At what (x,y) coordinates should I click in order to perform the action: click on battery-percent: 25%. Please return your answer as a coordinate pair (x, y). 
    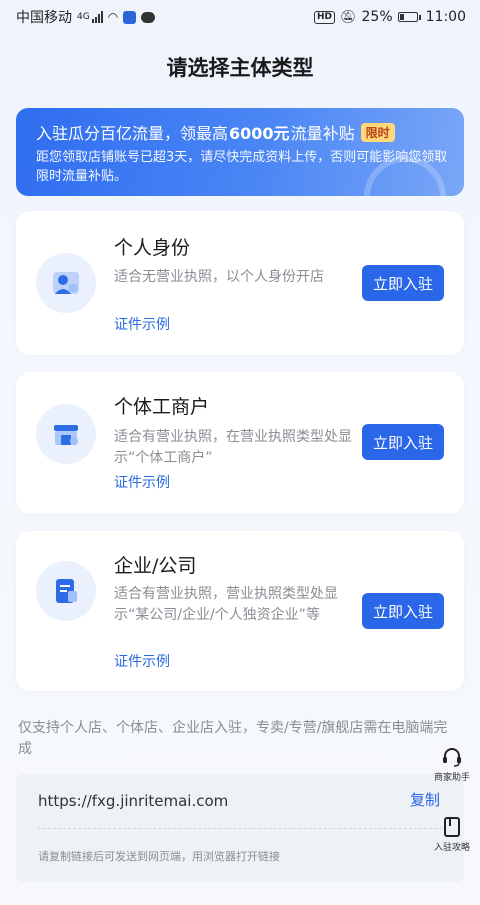
    Looking at the image, I should click on (377, 17).